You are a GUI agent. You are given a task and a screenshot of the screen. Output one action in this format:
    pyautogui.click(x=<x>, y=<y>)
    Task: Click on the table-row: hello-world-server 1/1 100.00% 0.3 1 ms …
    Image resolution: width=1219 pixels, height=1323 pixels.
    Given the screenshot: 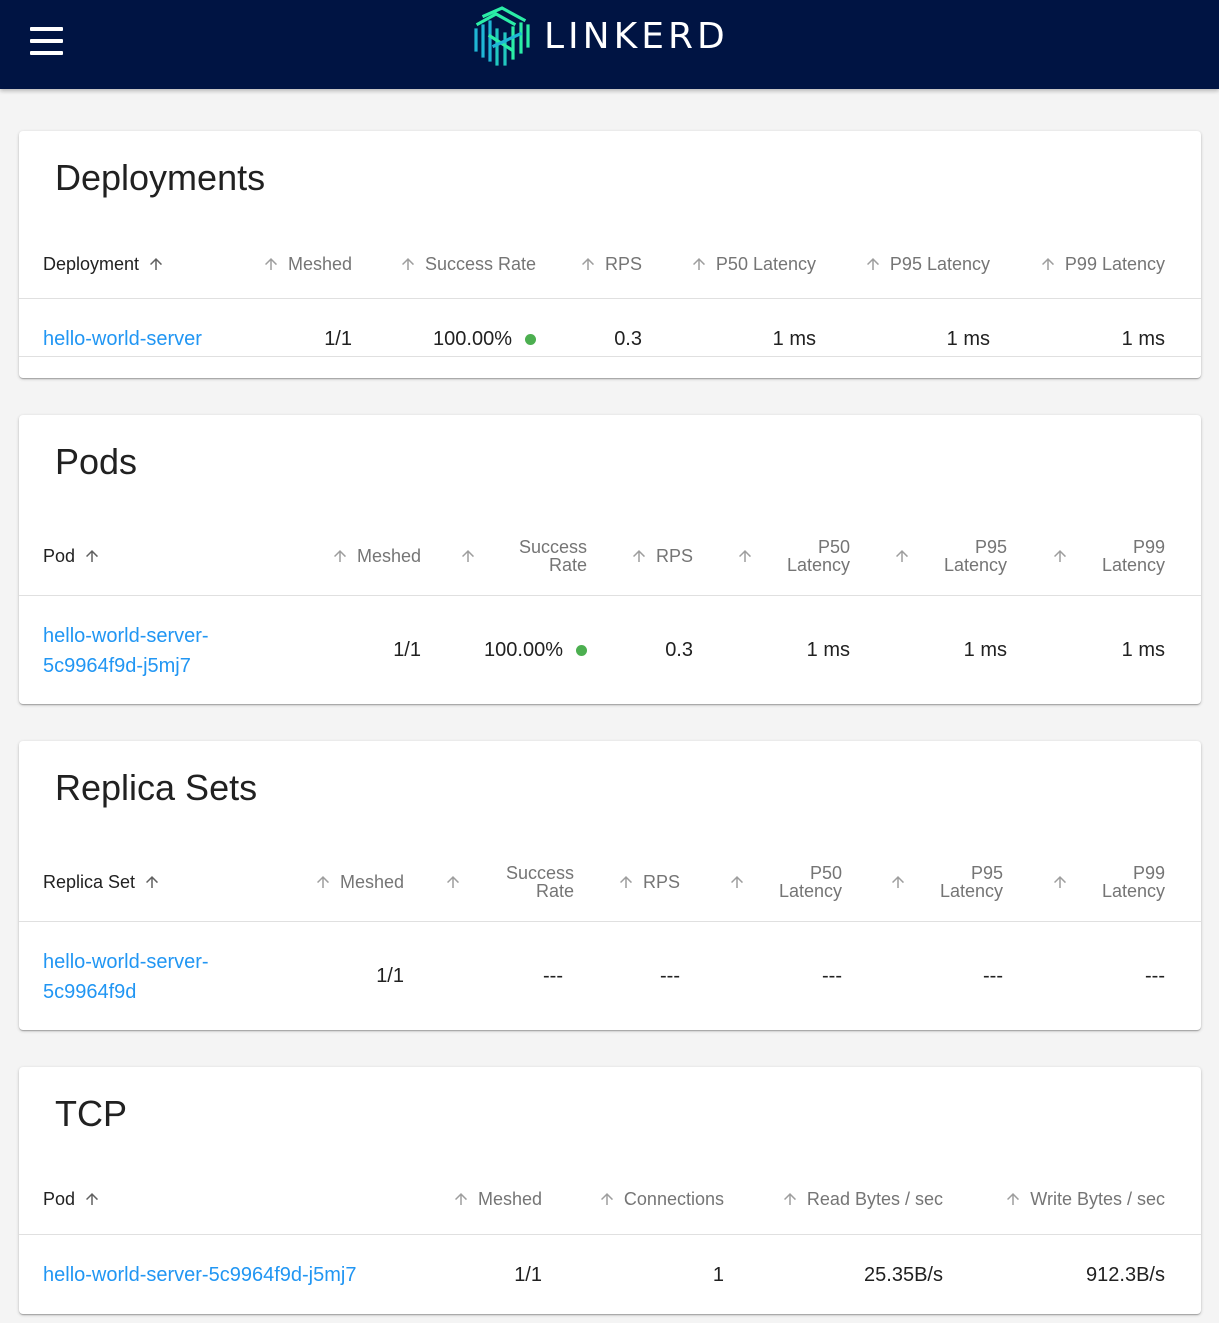 What is the action you would take?
    pyautogui.click(x=610, y=339)
    